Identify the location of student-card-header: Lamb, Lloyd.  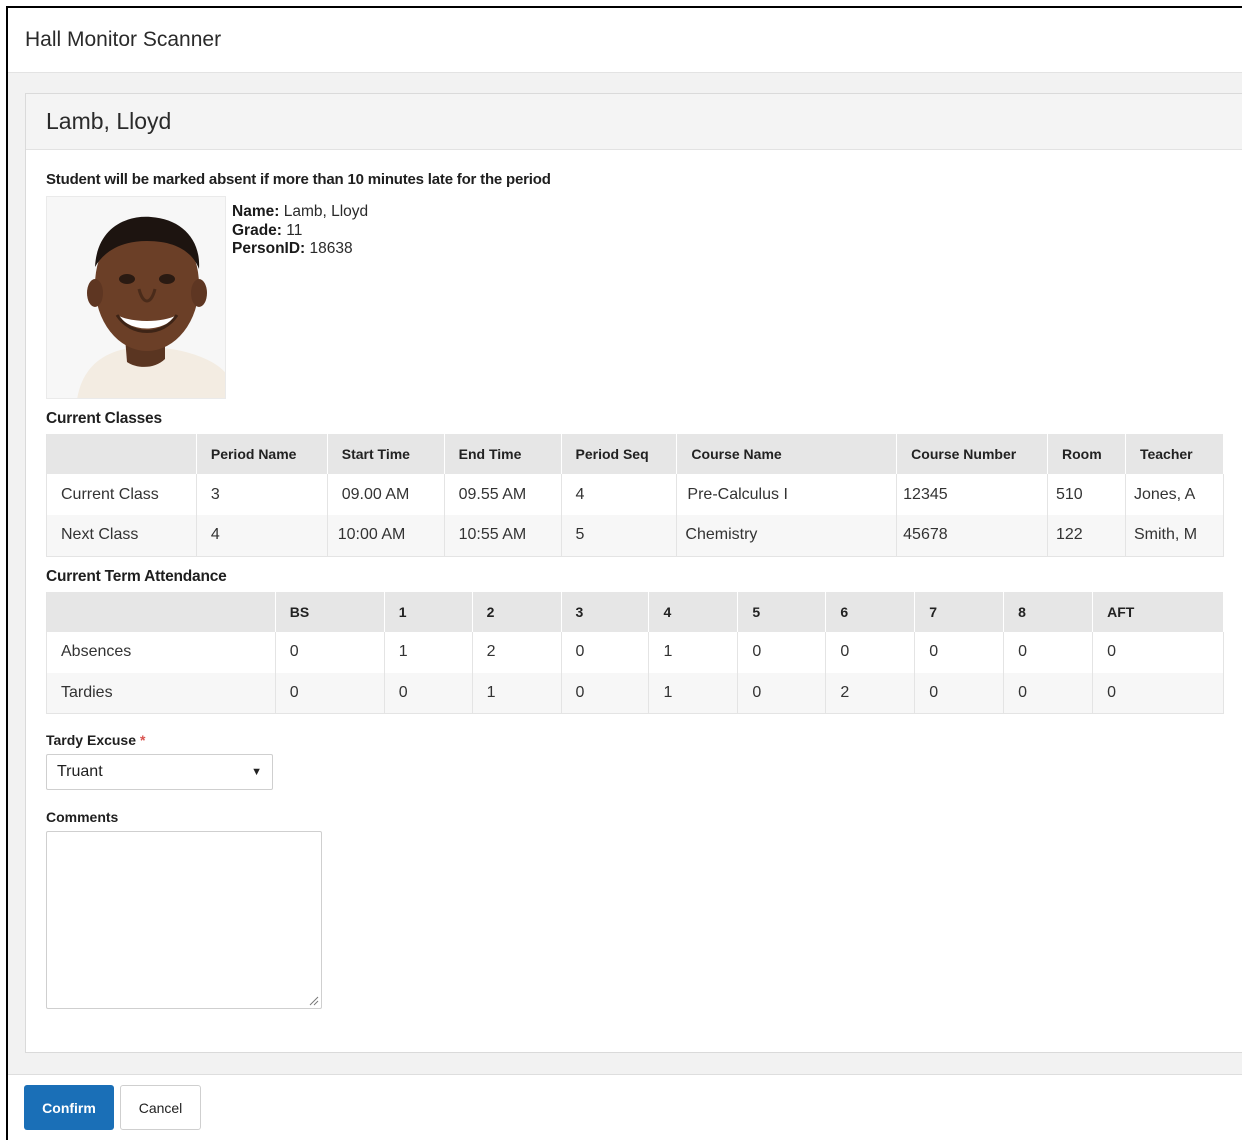
(634, 122).